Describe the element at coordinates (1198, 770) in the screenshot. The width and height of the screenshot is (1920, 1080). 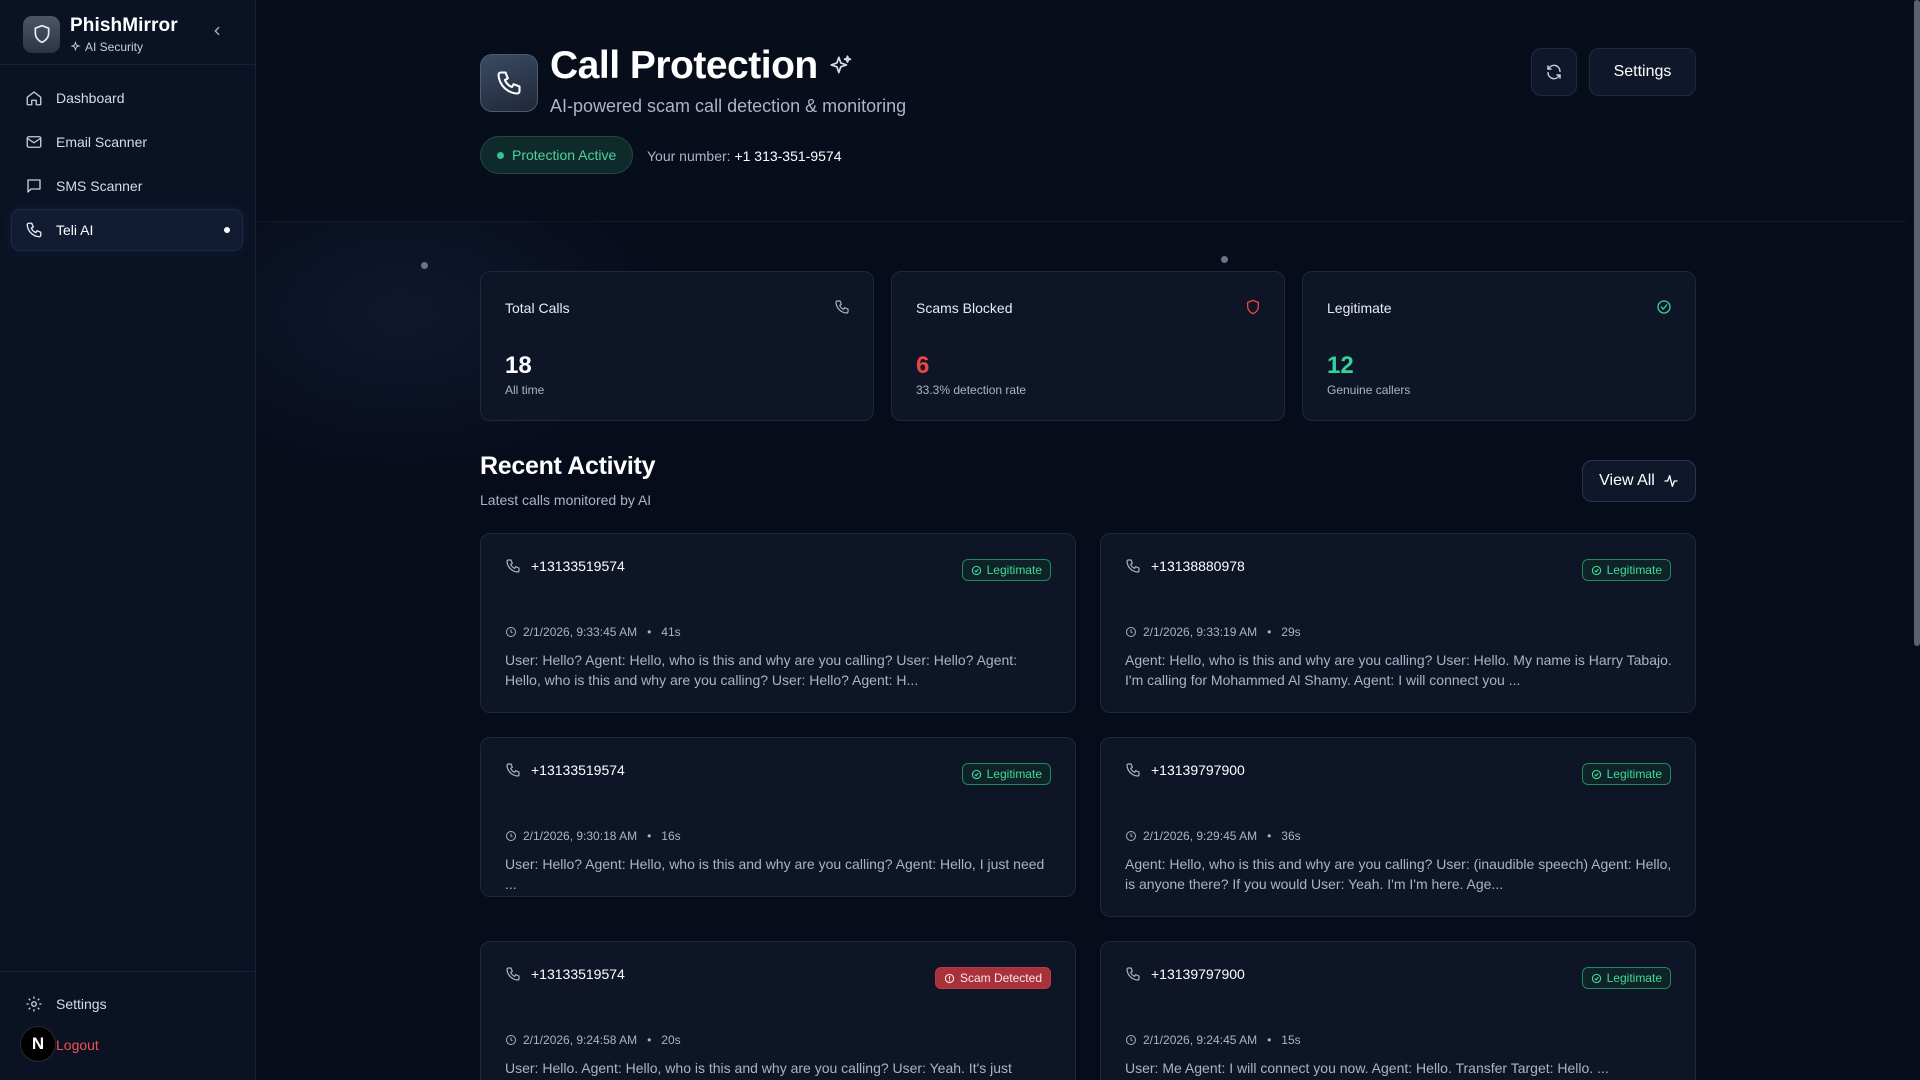
I see `call-number: +13139797900` at that location.